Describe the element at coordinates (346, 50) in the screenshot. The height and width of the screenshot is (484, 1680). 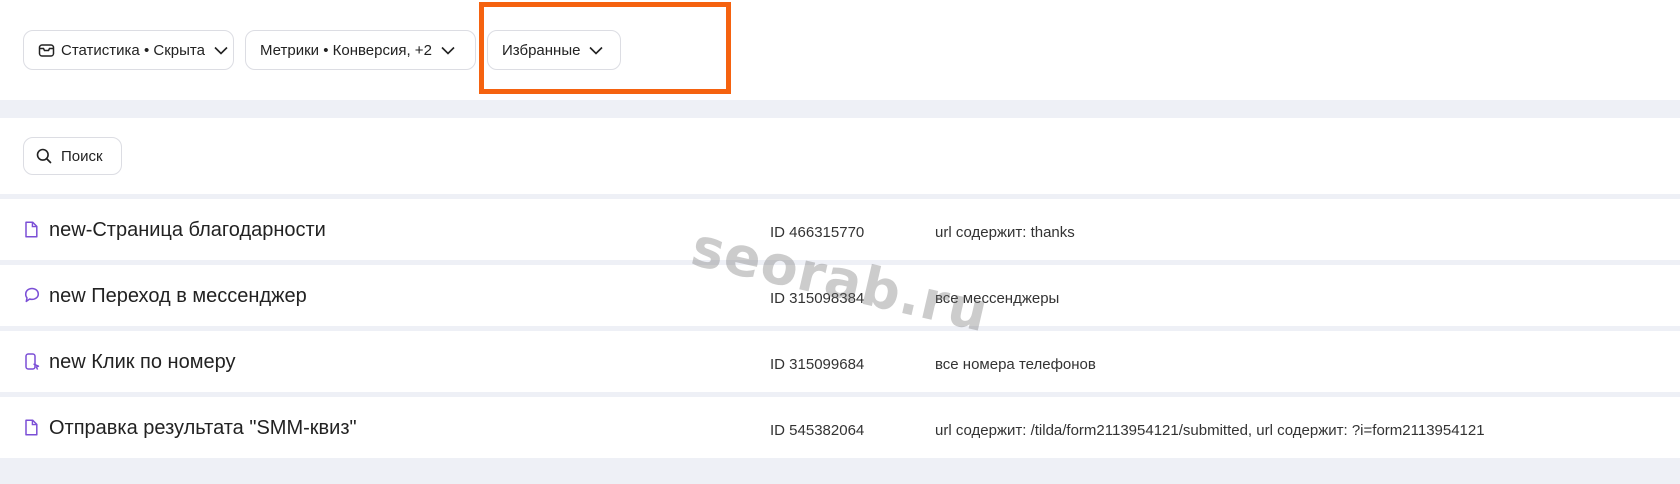
I see `metrics-filter-label: Метрики • Конверсия, +2` at that location.